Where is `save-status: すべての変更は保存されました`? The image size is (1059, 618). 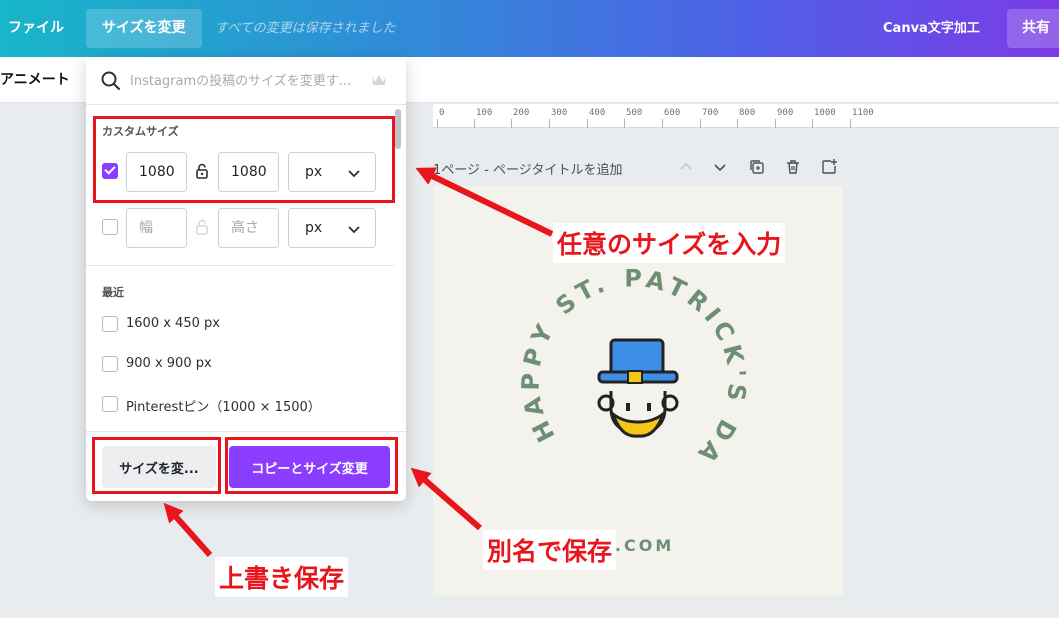
save-status: すべての変更は保存されました is located at coordinates (305, 28).